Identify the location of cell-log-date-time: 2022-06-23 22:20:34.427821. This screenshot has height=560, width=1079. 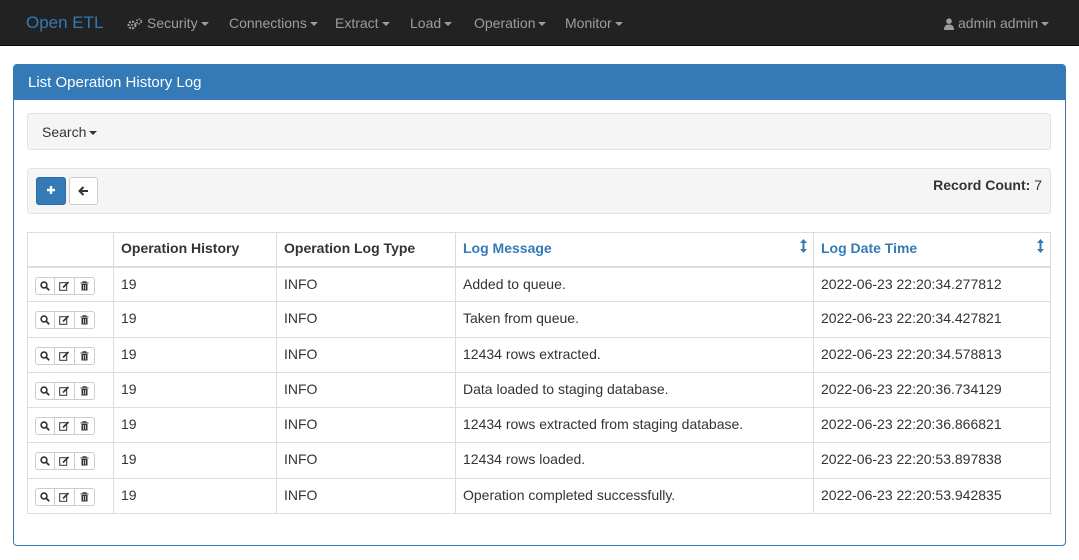
(932, 319).